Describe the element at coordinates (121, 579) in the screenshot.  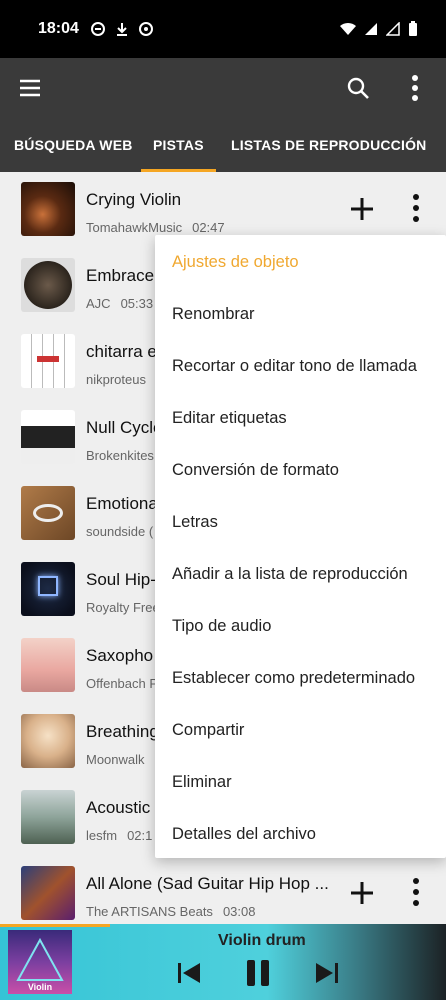
I see `track-title: Soul Hip-` at that location.